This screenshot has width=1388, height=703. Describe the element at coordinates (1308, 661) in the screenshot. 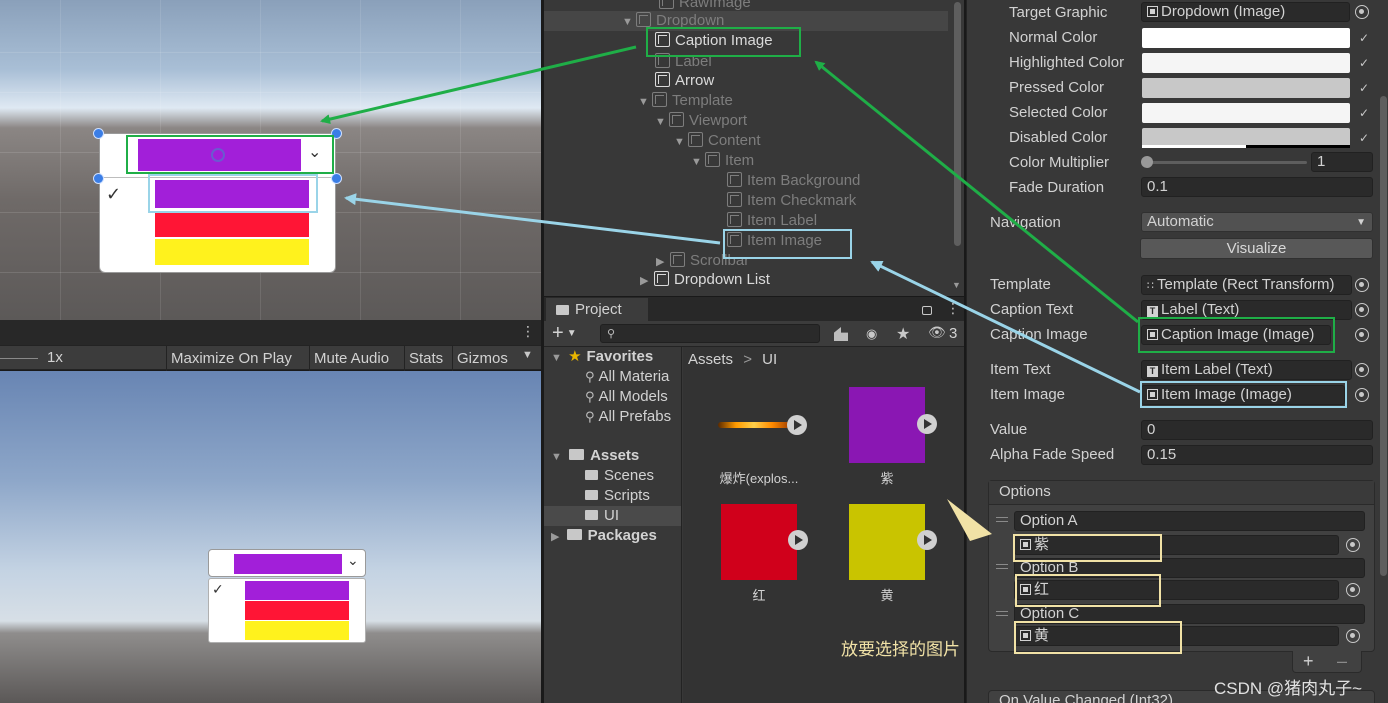

I see `add-option-button: +` at that location.